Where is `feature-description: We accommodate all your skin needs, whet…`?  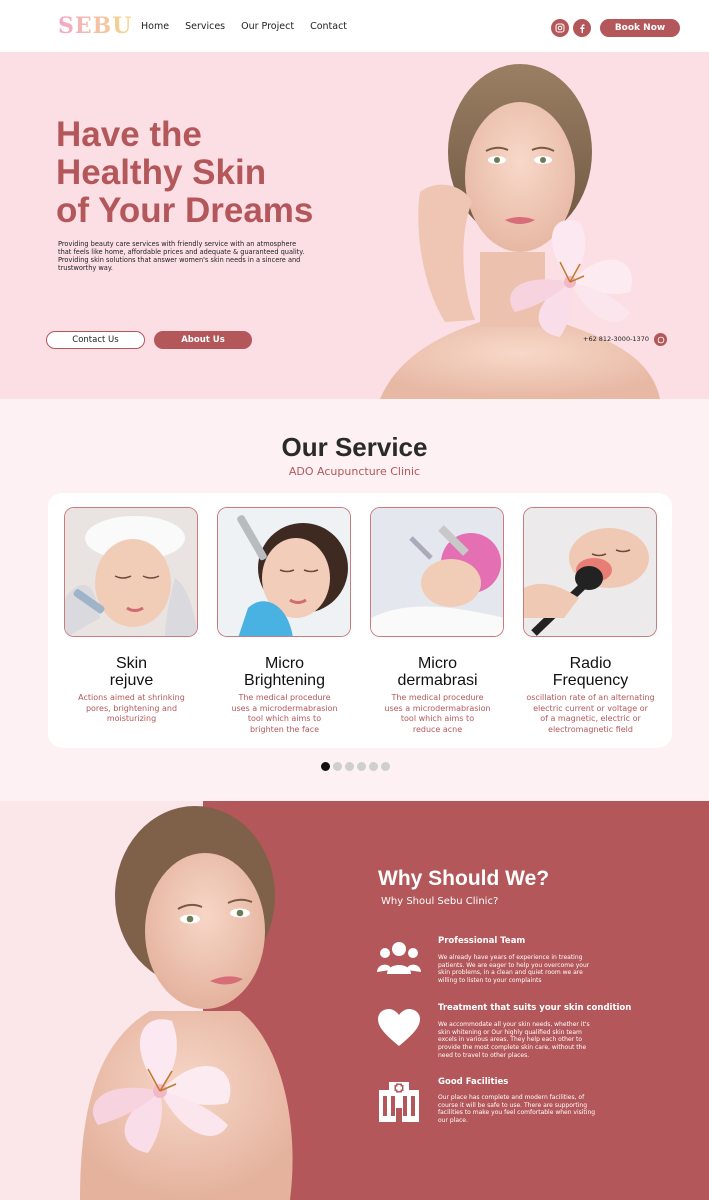 feature-description: We accommodate all your skin needs, whet… is located at coordinates (514, 1040).